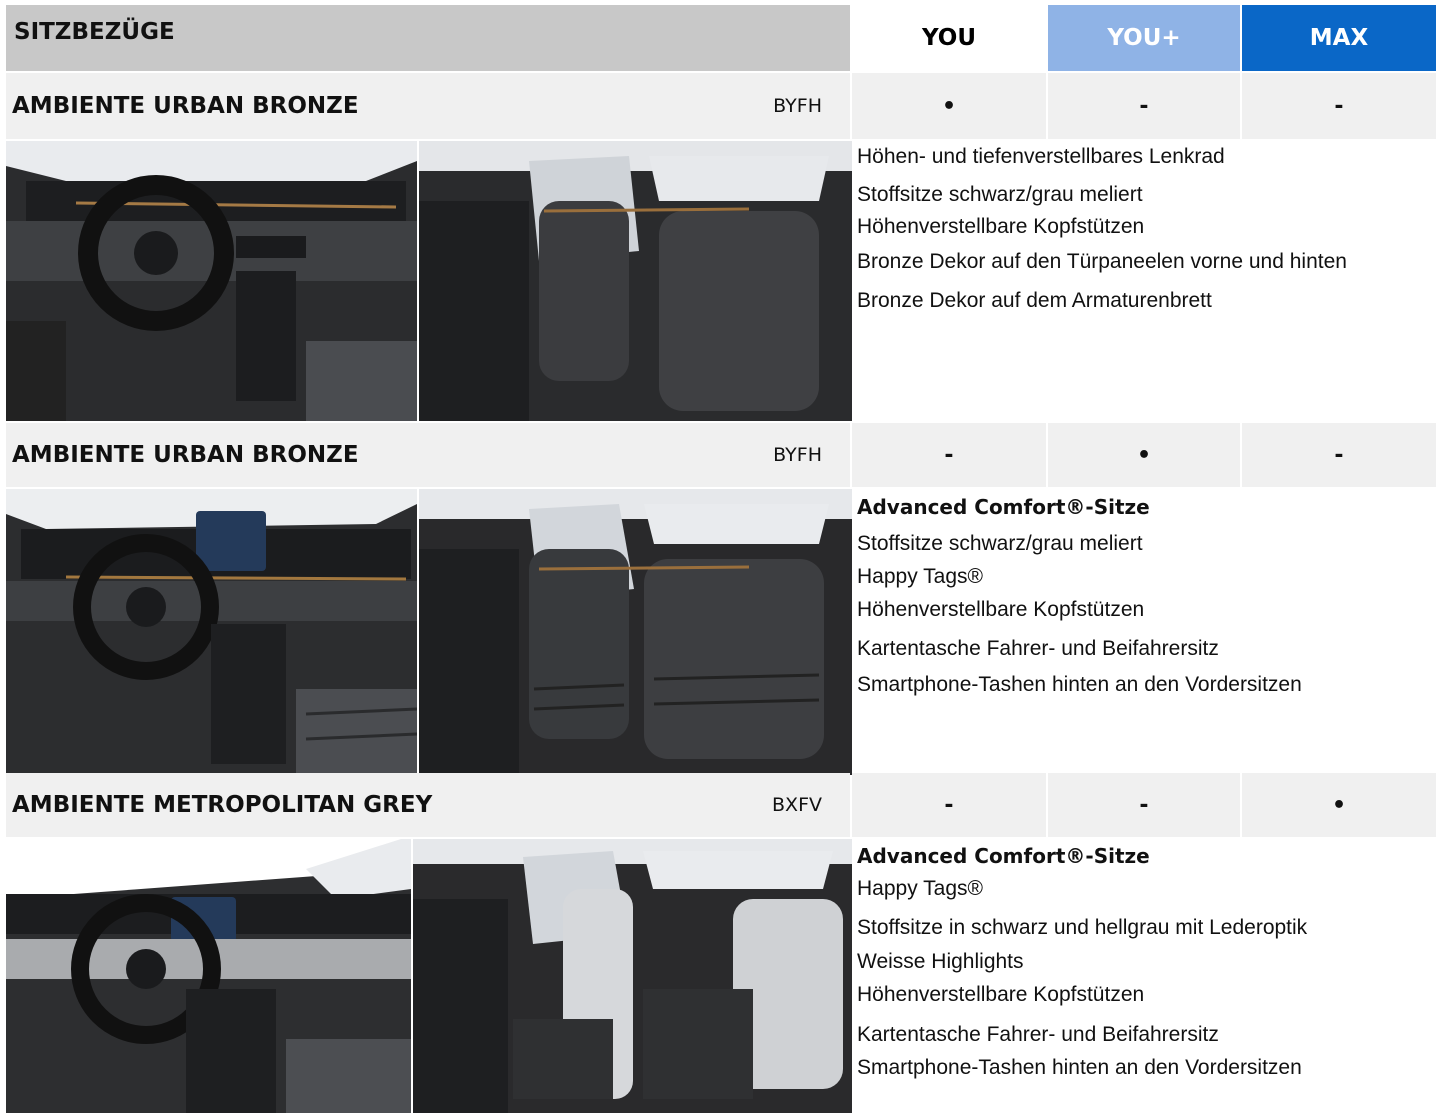 The image size is (1440, 1113). What do you see at coordinates (797, 805) in the screenshot?
I see `option-code: BXFV` at bounding box center [797, 805].